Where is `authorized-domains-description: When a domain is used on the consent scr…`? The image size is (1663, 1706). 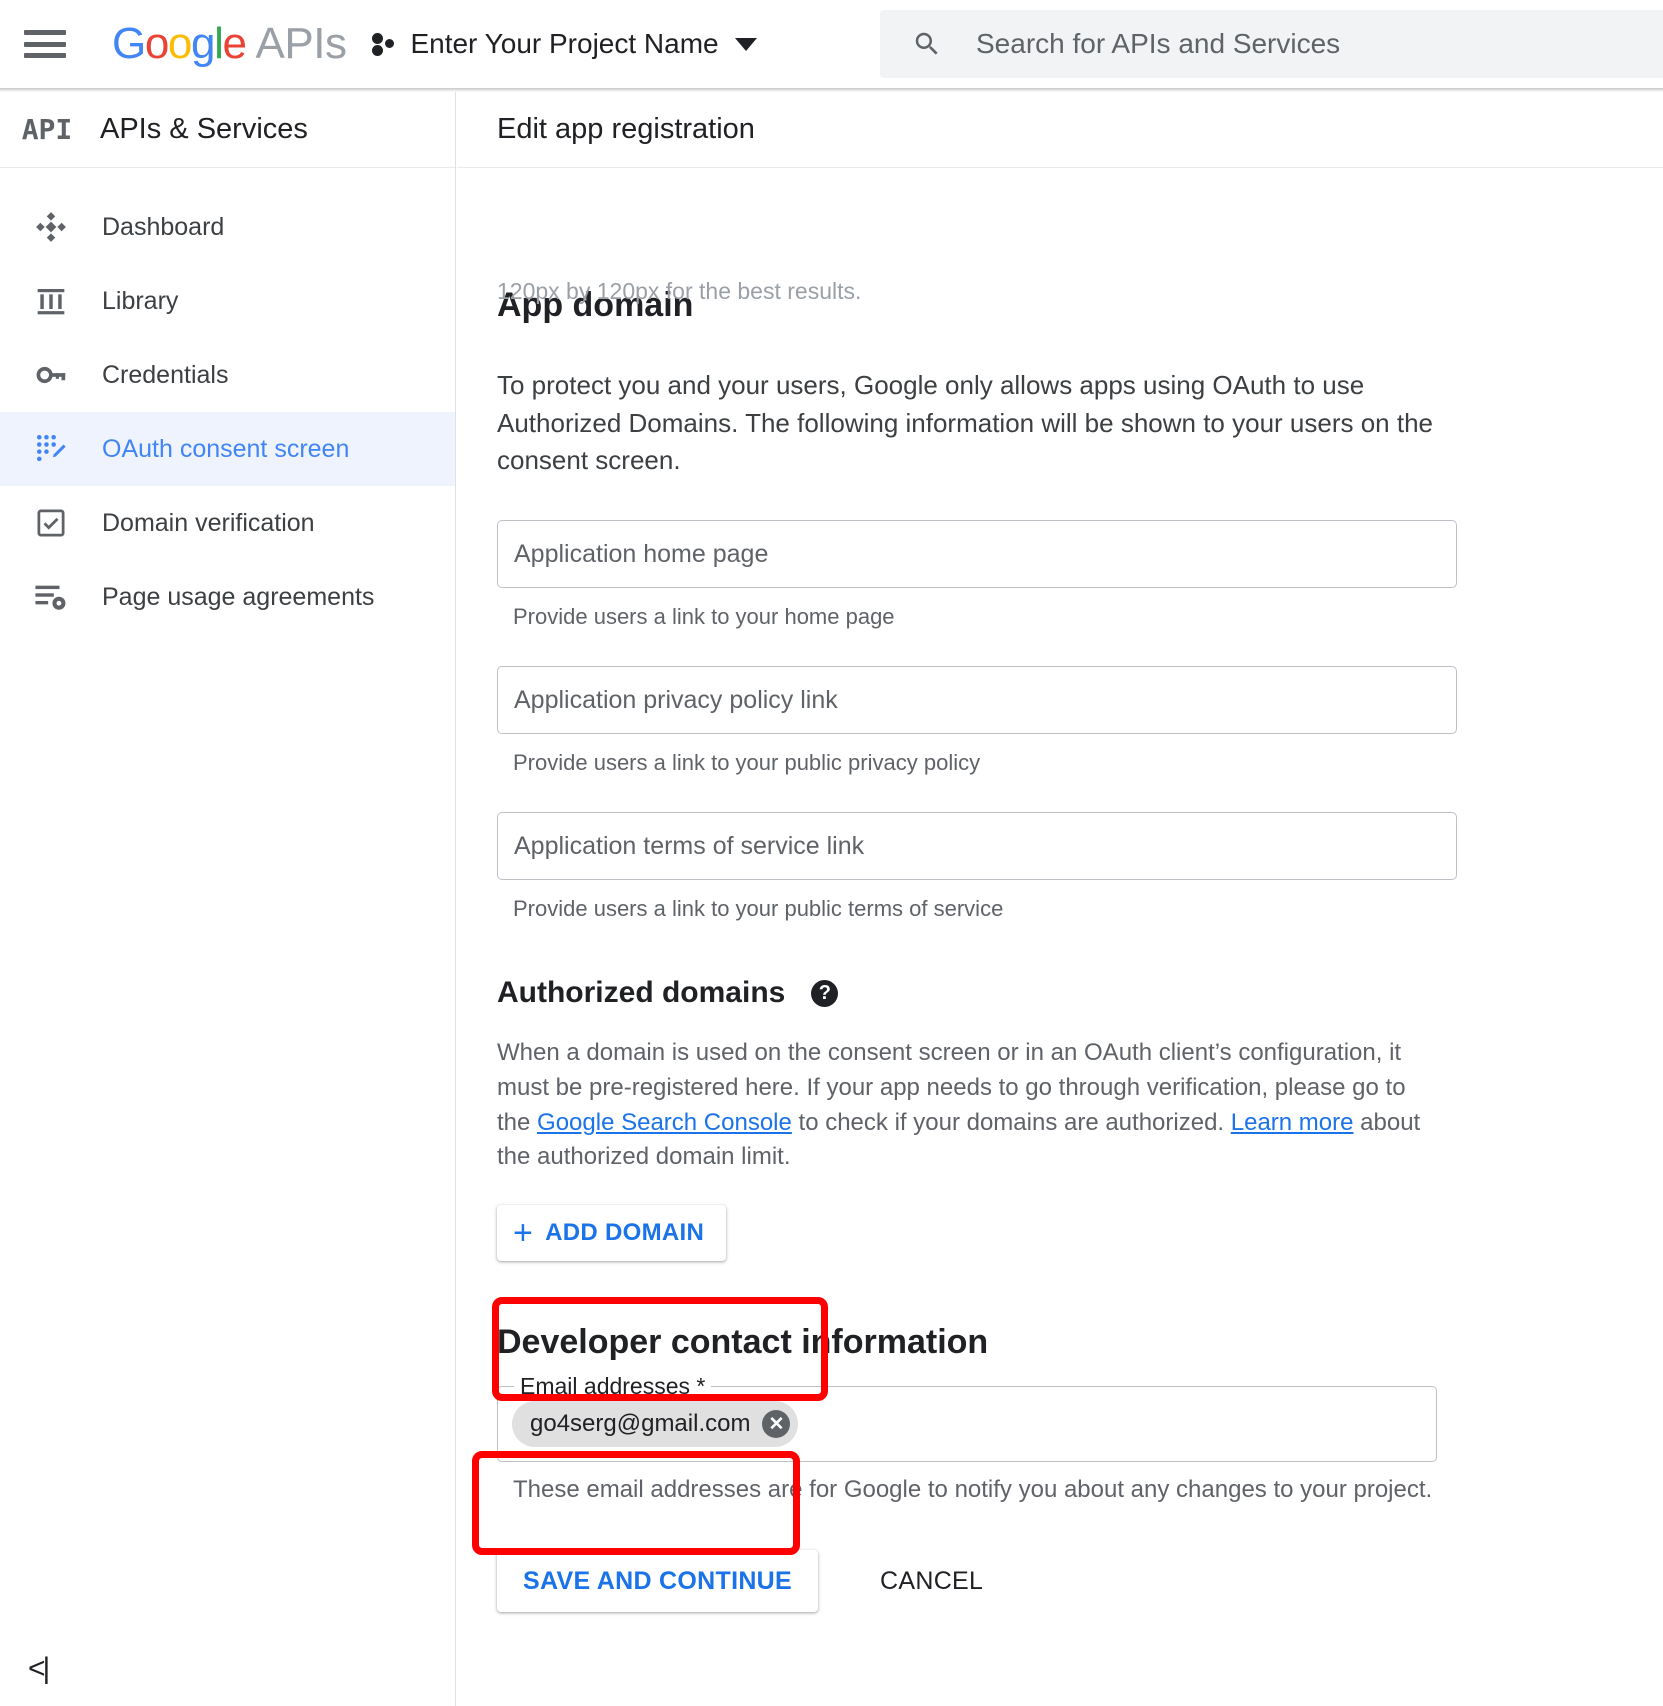
authorized-domains-description: When a domain is used on the consent scr… is located at coordinates (971, 1105).